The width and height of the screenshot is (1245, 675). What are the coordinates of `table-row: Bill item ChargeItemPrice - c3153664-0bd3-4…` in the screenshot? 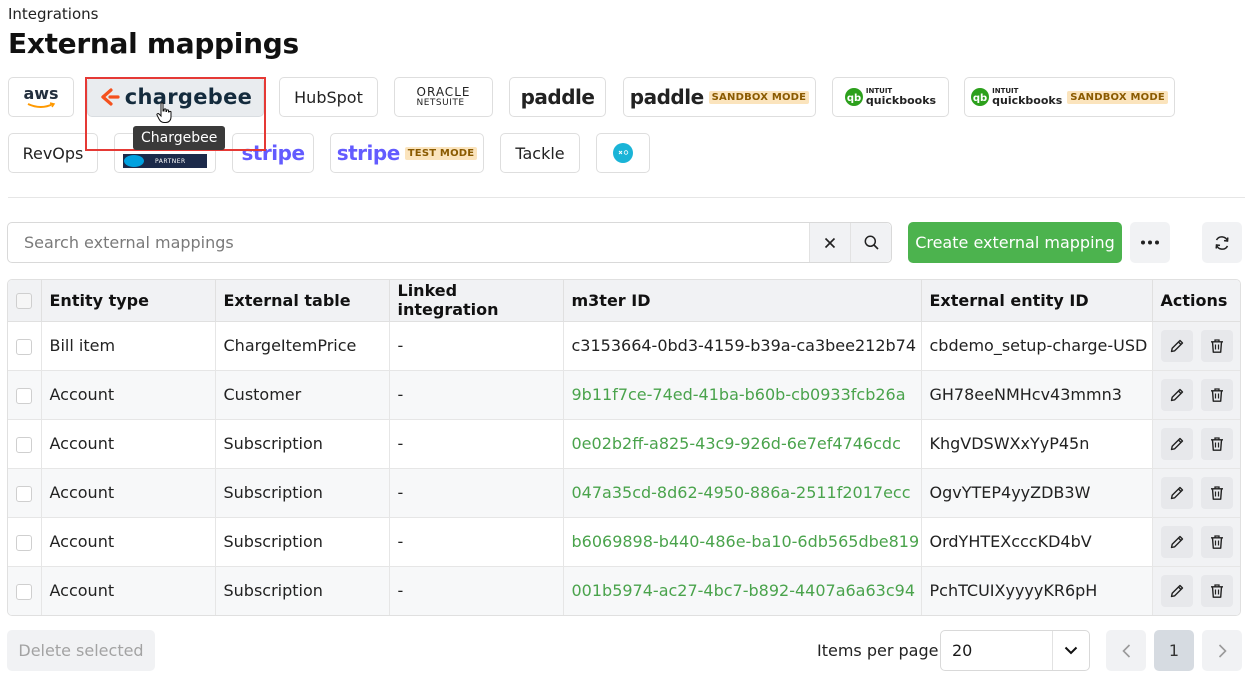 It's located at (624, 346).